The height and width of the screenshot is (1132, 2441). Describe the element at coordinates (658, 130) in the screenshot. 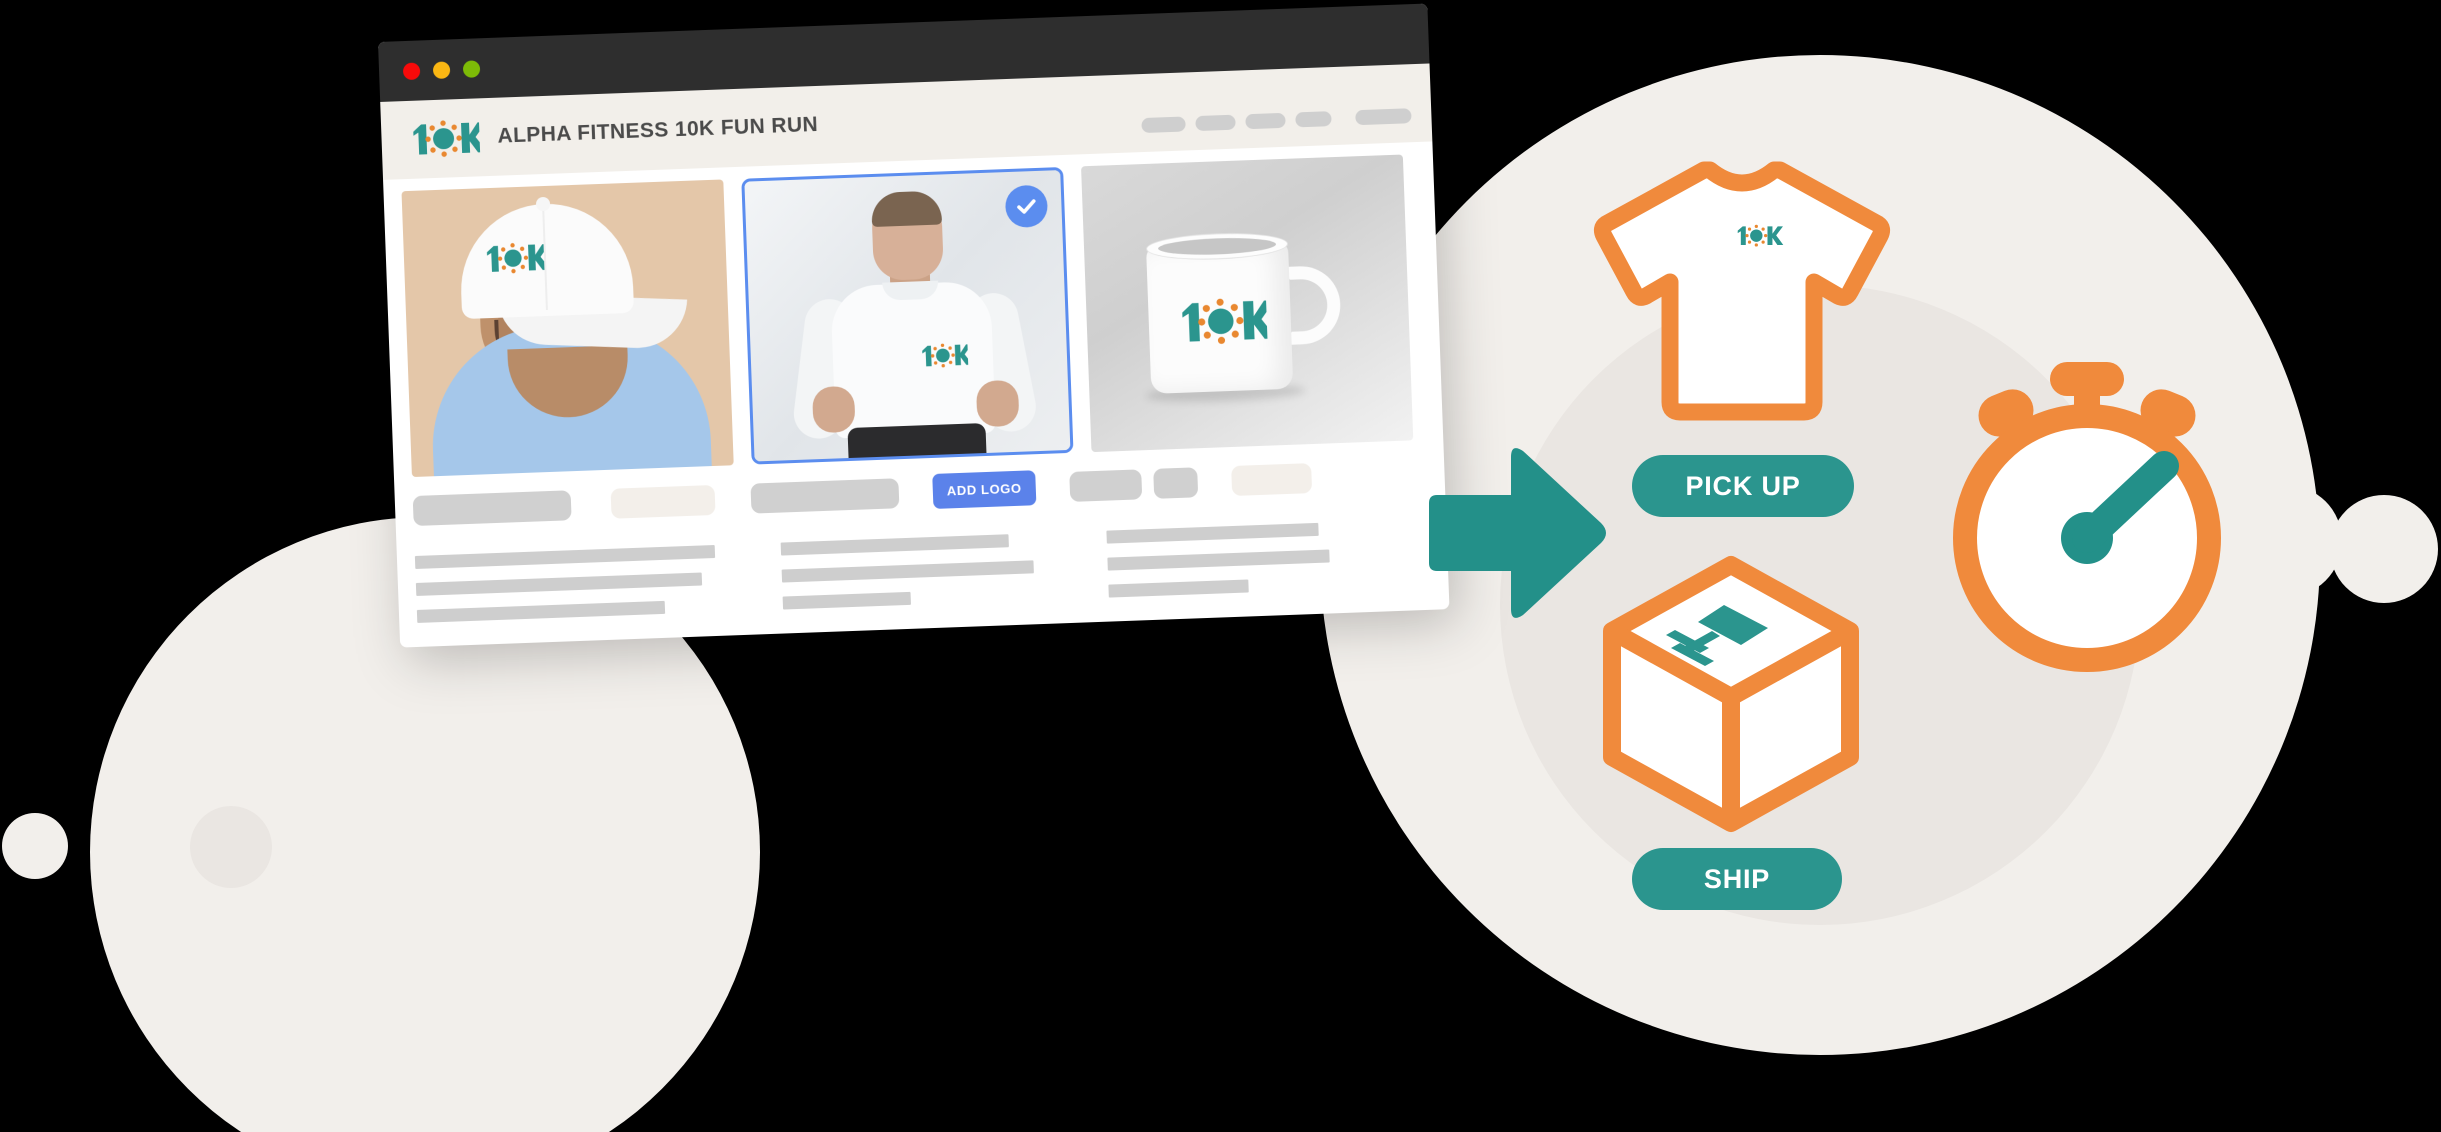

I see `page-title: ALPHA FITNESS 10K FUN RUN` at that location.